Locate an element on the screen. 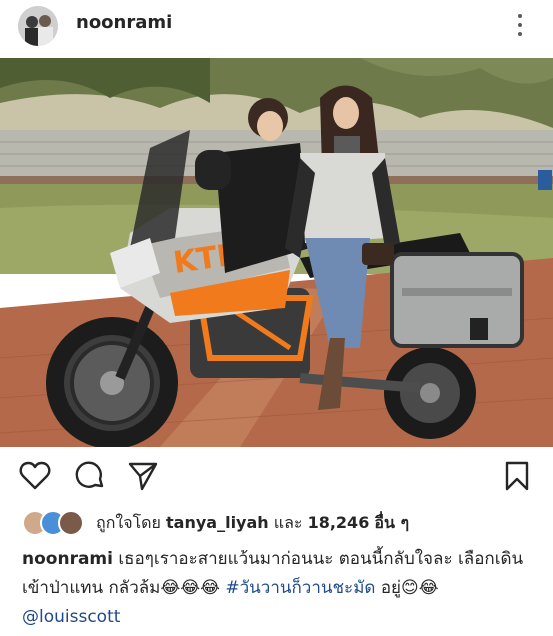  likes-count: 18,246 is located at coordinates (339, 522).